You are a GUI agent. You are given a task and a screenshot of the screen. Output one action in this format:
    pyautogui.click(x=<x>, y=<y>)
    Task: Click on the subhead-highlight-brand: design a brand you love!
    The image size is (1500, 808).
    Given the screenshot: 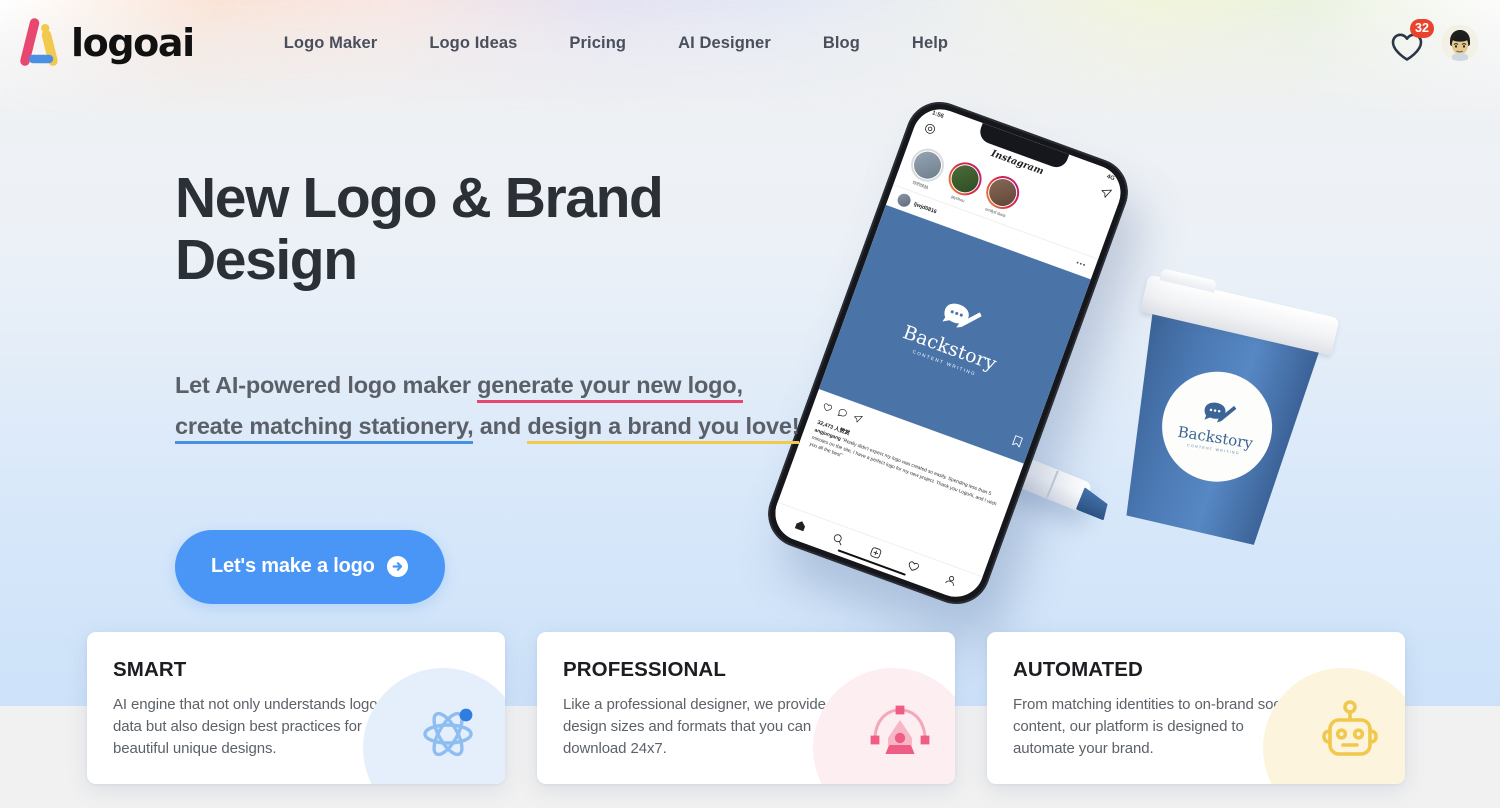 What is the action you would take?
    pyautogui.click(x=663, y=428)
    